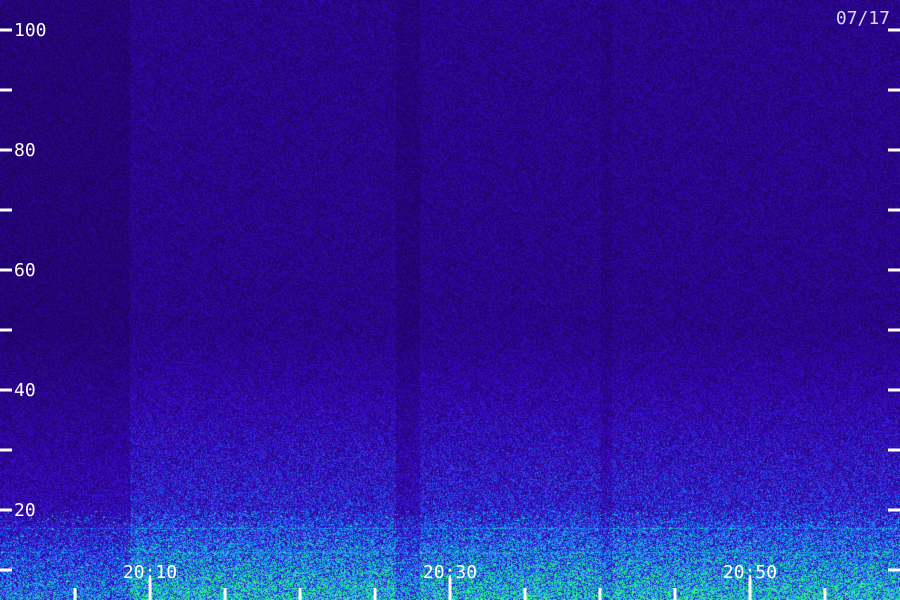 The image size is (900, 600). Describe the element at coordinates (750, 572) in the screenshot. I see `x-tick-label: 20:50` at that location.